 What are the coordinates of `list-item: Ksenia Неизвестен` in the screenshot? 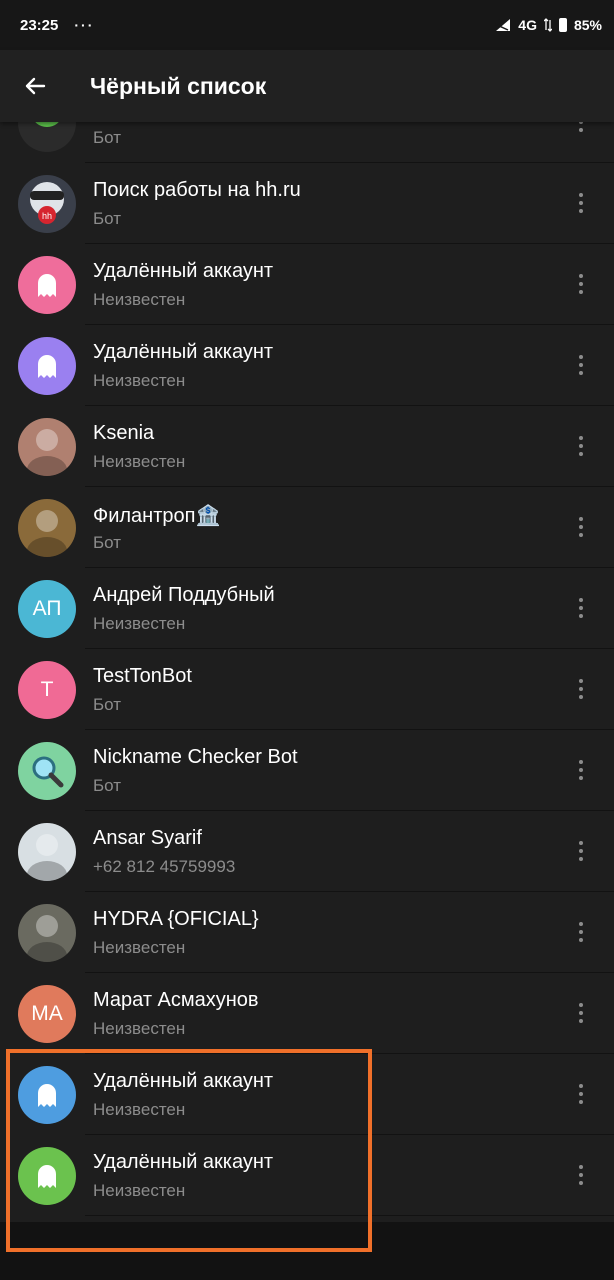 It's located at (307, 446).